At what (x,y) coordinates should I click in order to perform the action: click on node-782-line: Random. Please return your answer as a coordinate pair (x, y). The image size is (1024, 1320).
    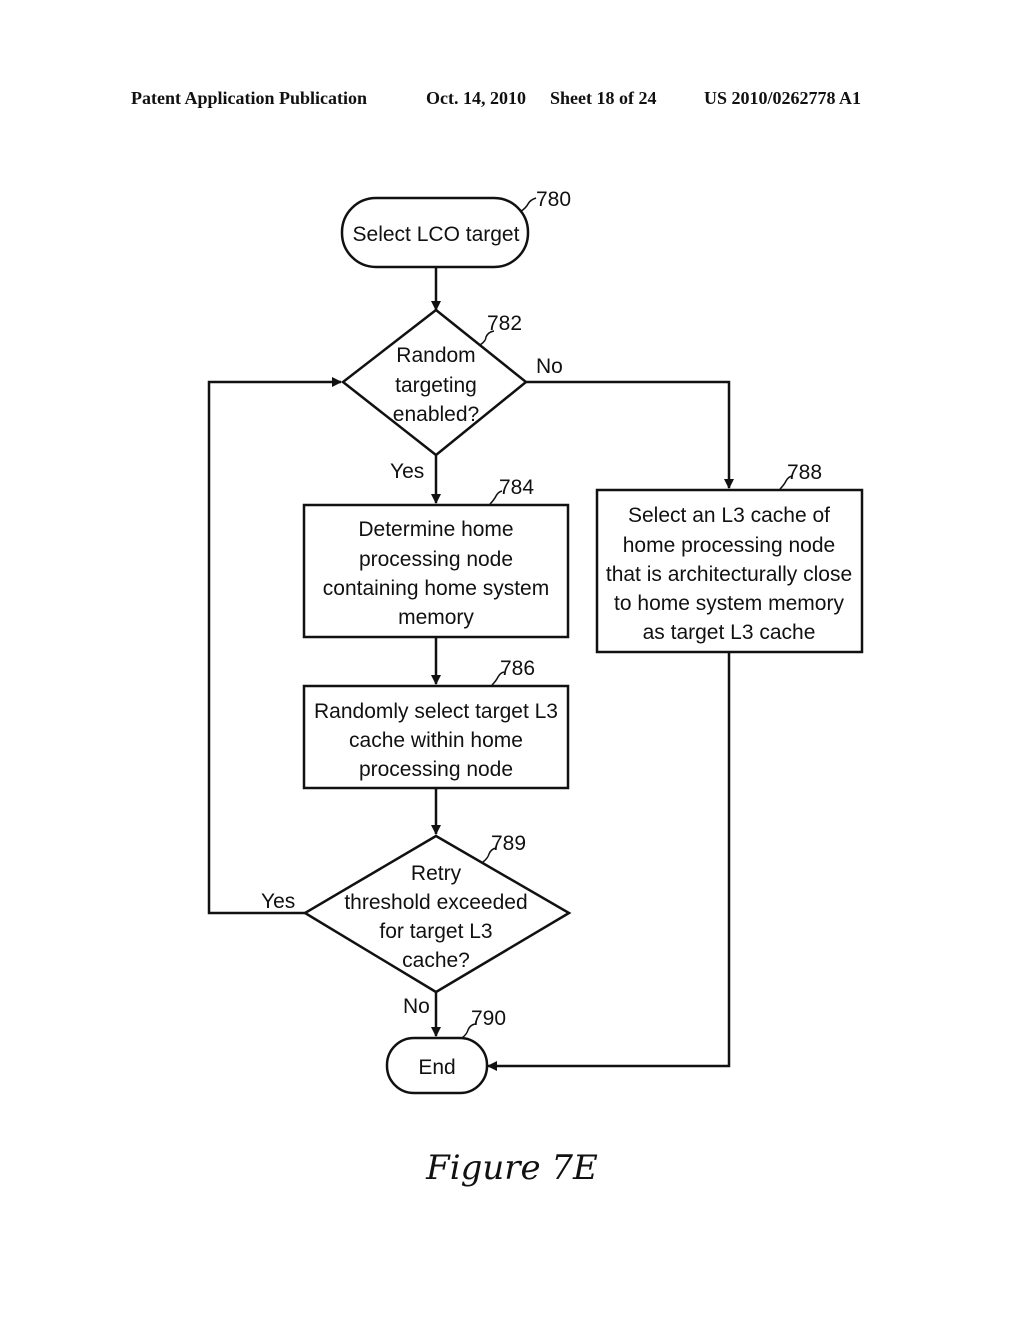
    Looking at the image, I should click on (435, 355).